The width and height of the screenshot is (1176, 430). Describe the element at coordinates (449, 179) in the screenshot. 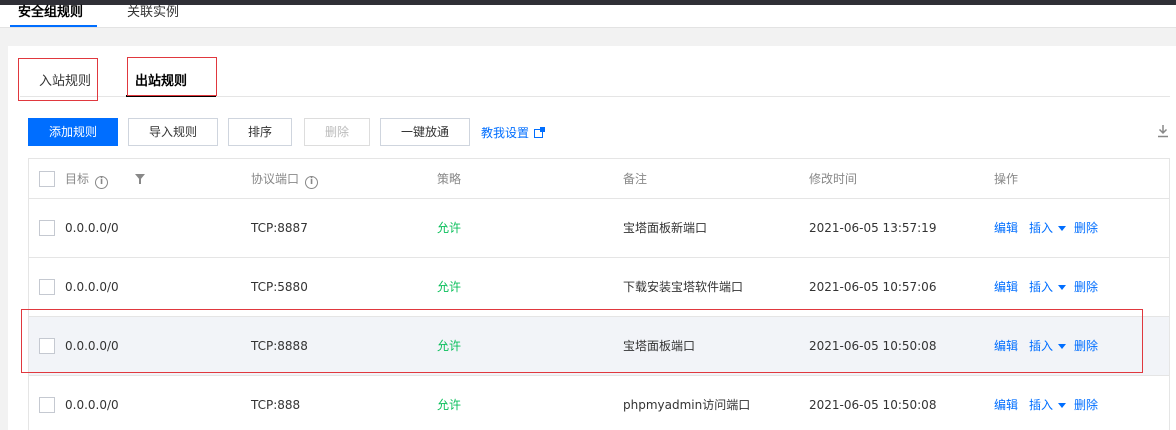

I see `header-policy: 策略` at that location.